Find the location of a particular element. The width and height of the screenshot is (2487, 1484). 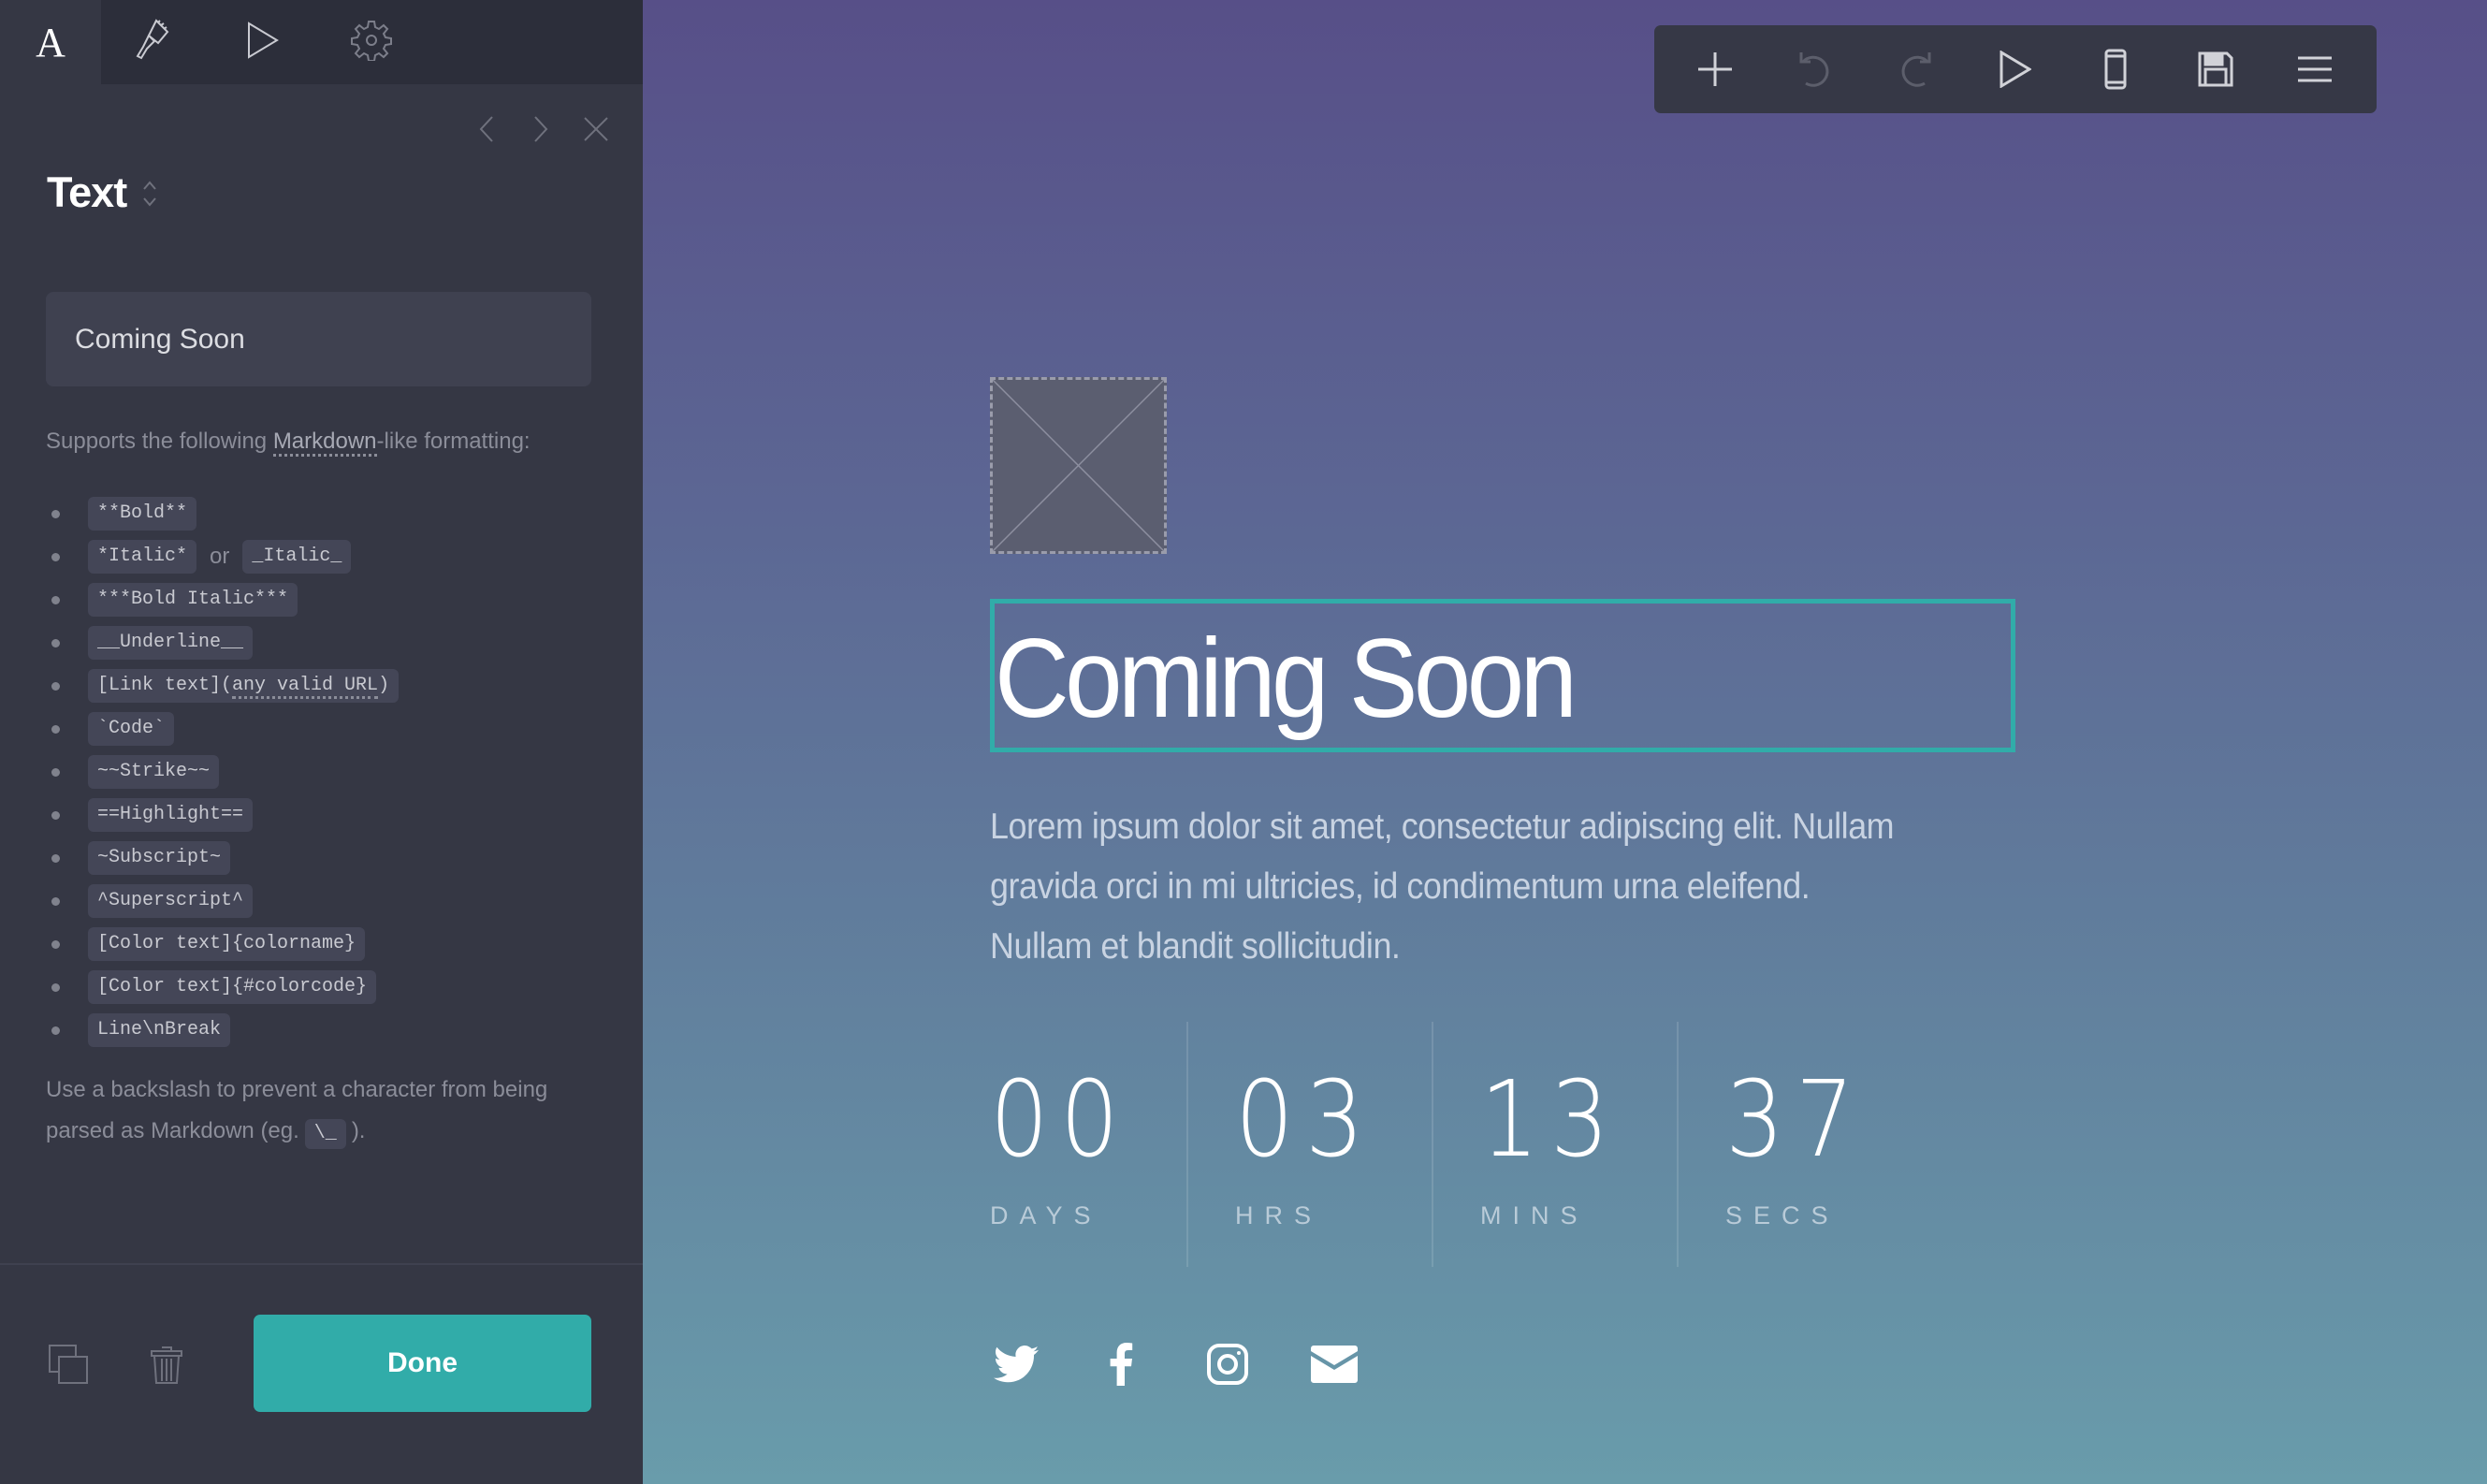

close-panel-button is located at coordinates (596, 129).